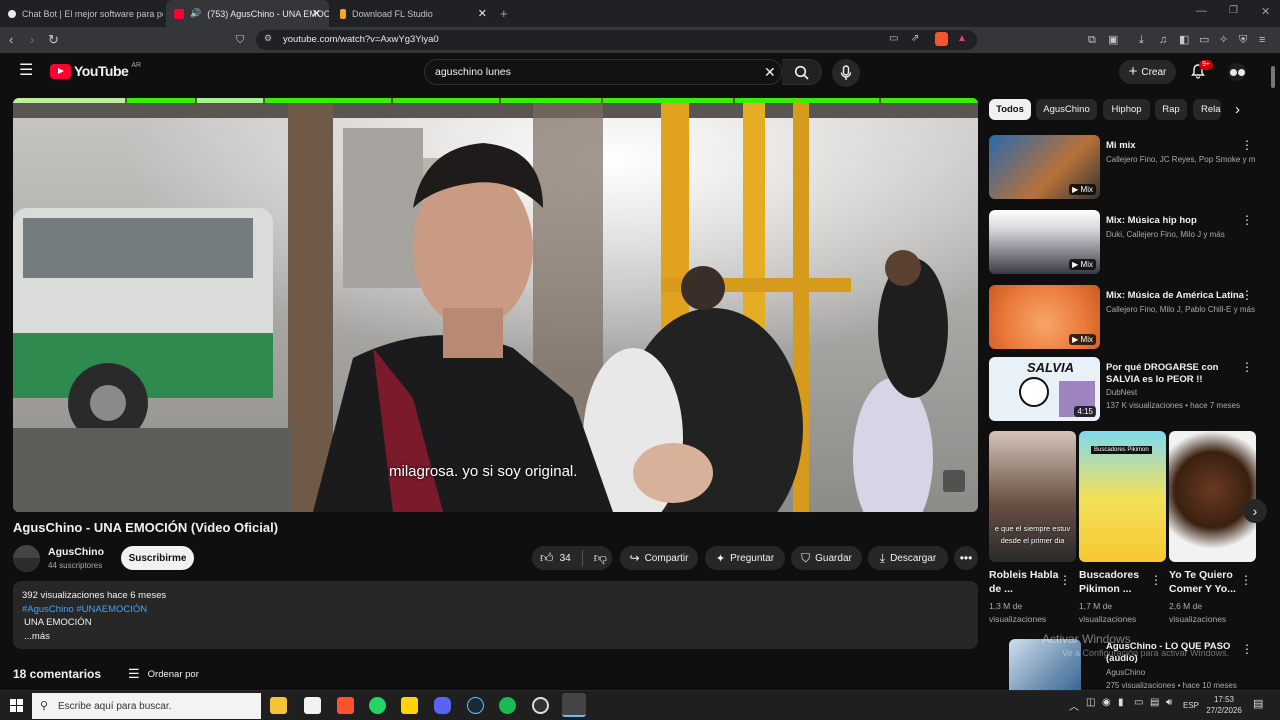  What do you see at coordinates (240, 40) in the screenshot?
I see `bookmark-icon: ⛉` at bounding box center [240, 40].